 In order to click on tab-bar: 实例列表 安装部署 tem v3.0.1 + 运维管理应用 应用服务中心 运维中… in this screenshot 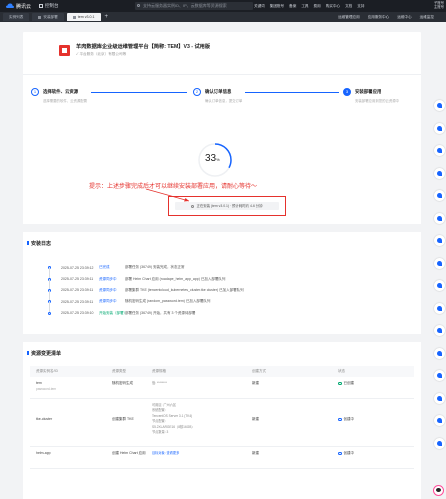, I will do `click(223, 17)`.